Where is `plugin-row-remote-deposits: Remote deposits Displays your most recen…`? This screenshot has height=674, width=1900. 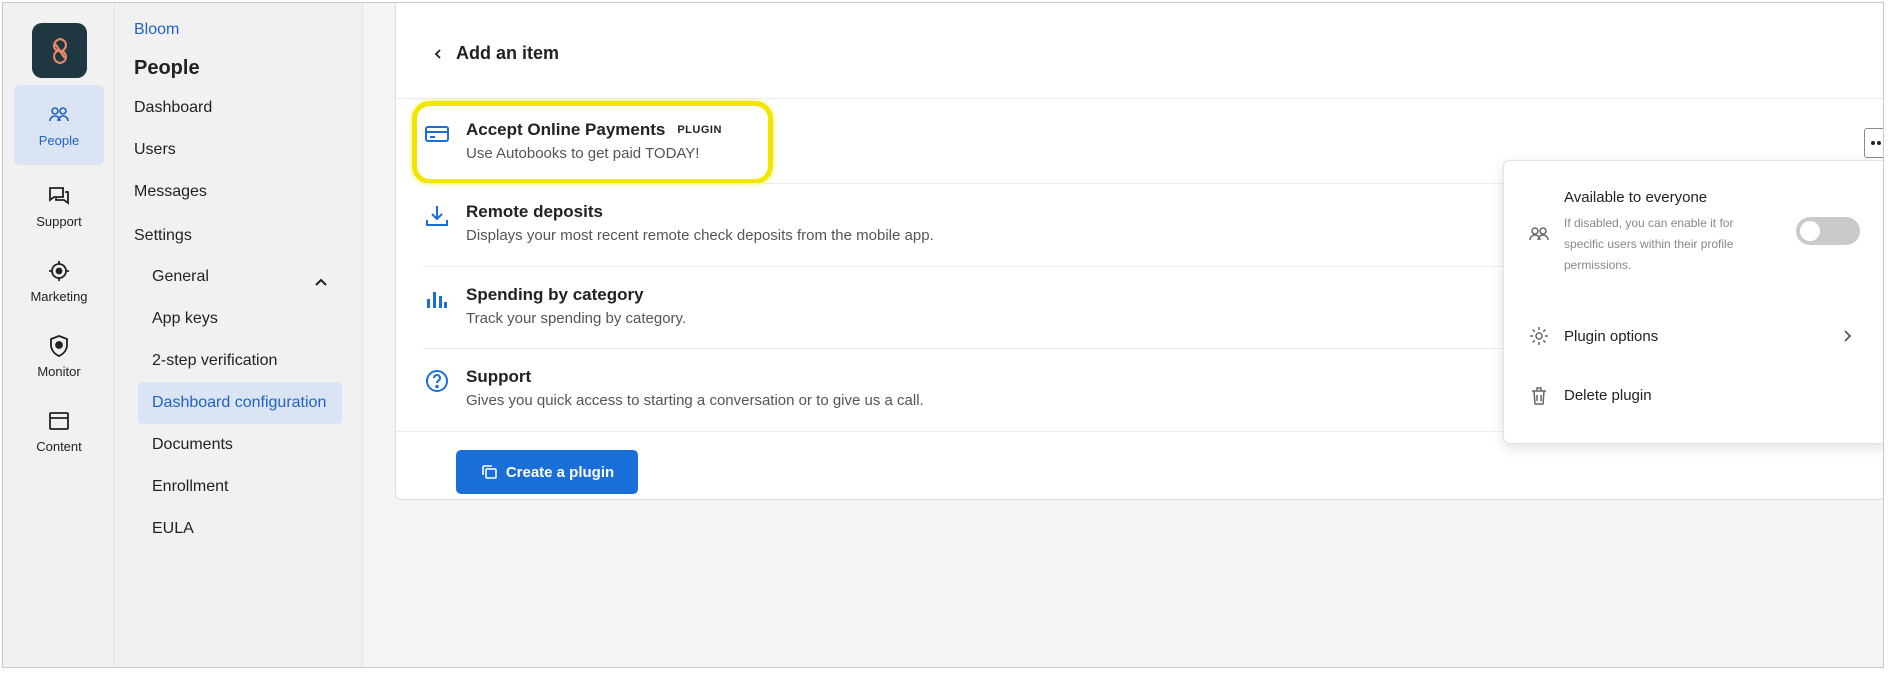 plugin-row-remote-deposits: Remote deposits Displays your most recen… is located at coordinates (974, 225).